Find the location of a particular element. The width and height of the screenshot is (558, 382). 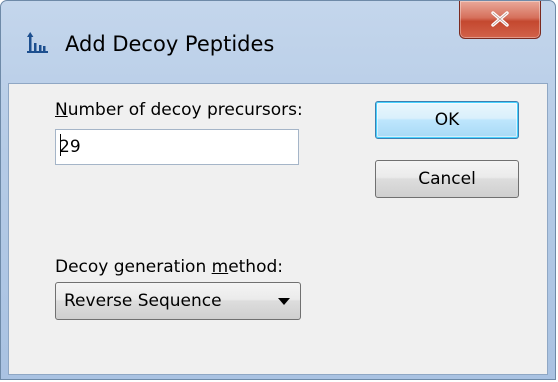

method-selected-value: Reverse Sequence is located at coordinates (143, 301).